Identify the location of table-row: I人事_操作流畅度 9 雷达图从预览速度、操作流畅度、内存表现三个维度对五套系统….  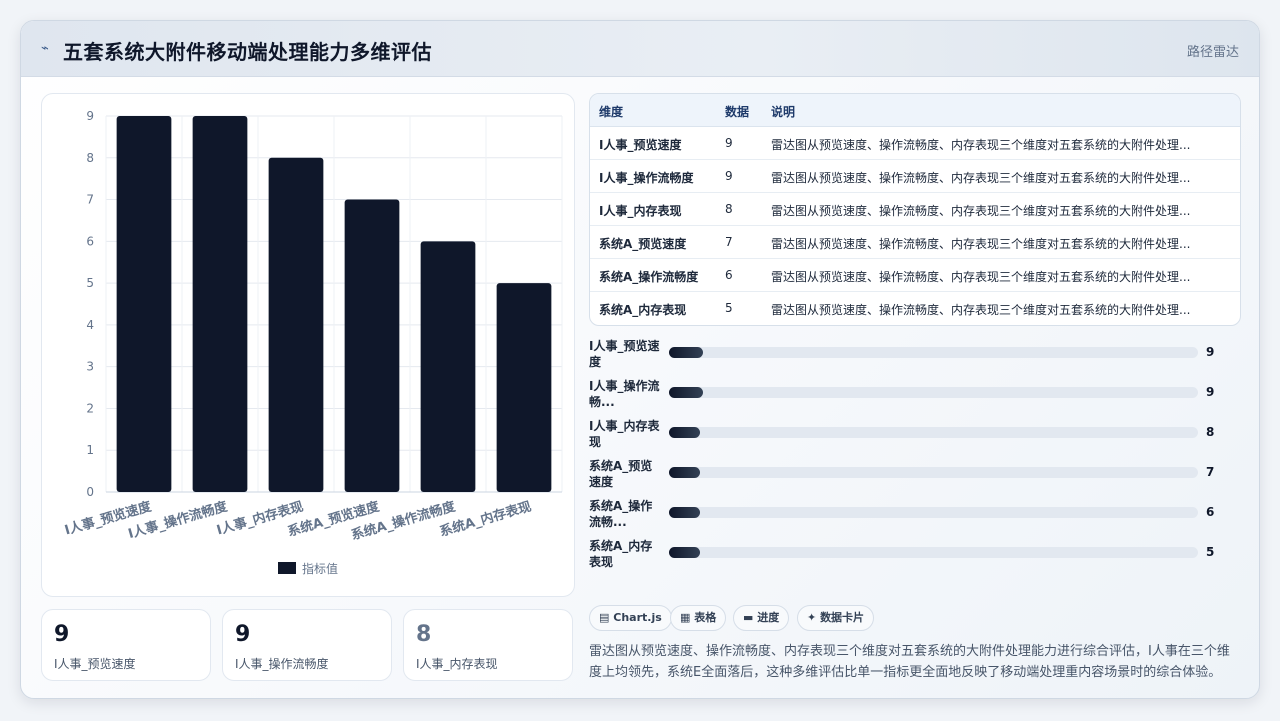
(915, 176).